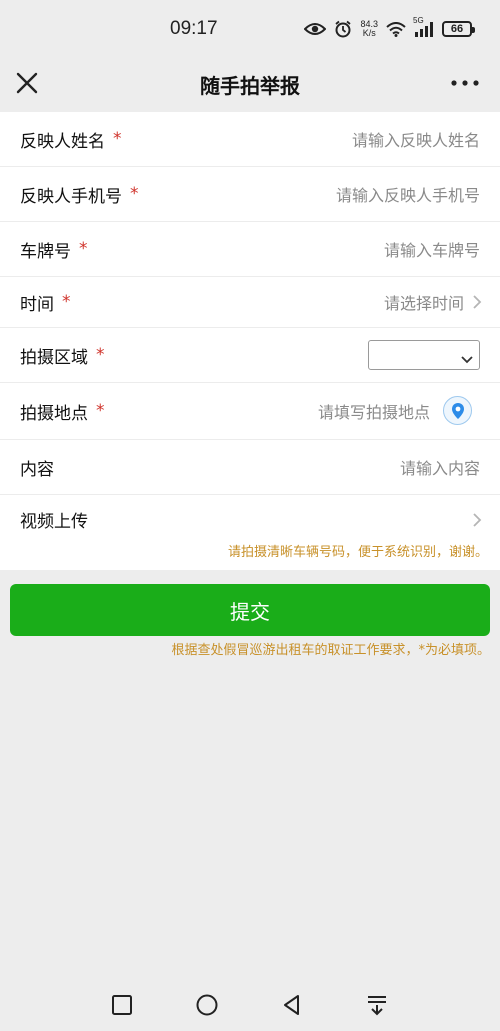 Image resolution: width=500 pixels, height=1031 pixels. What do you see at coordinates (45, 251) in the screenshot?
I see `field-label: 车牌号` at bounding box center [45, 251].